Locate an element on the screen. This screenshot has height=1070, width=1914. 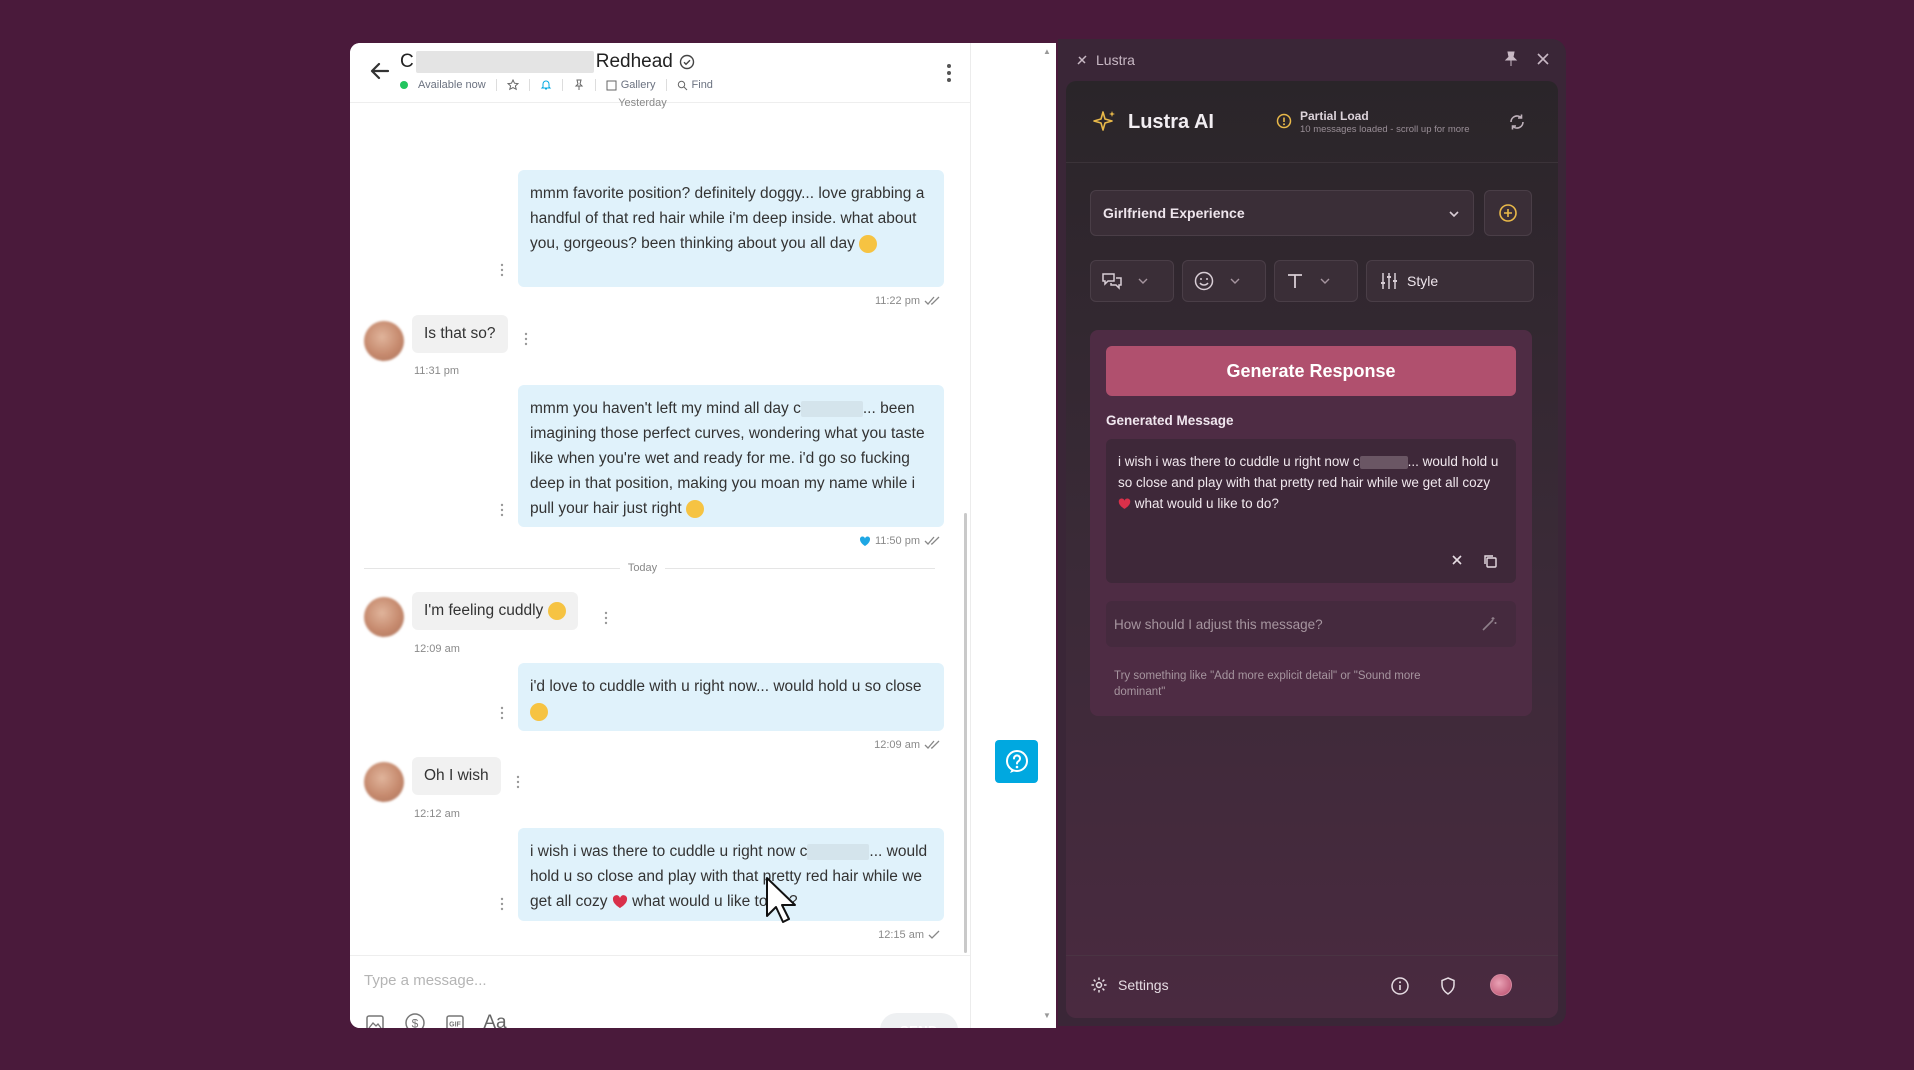
generation-toolbar: Style is located at coordinates (1312, 281).